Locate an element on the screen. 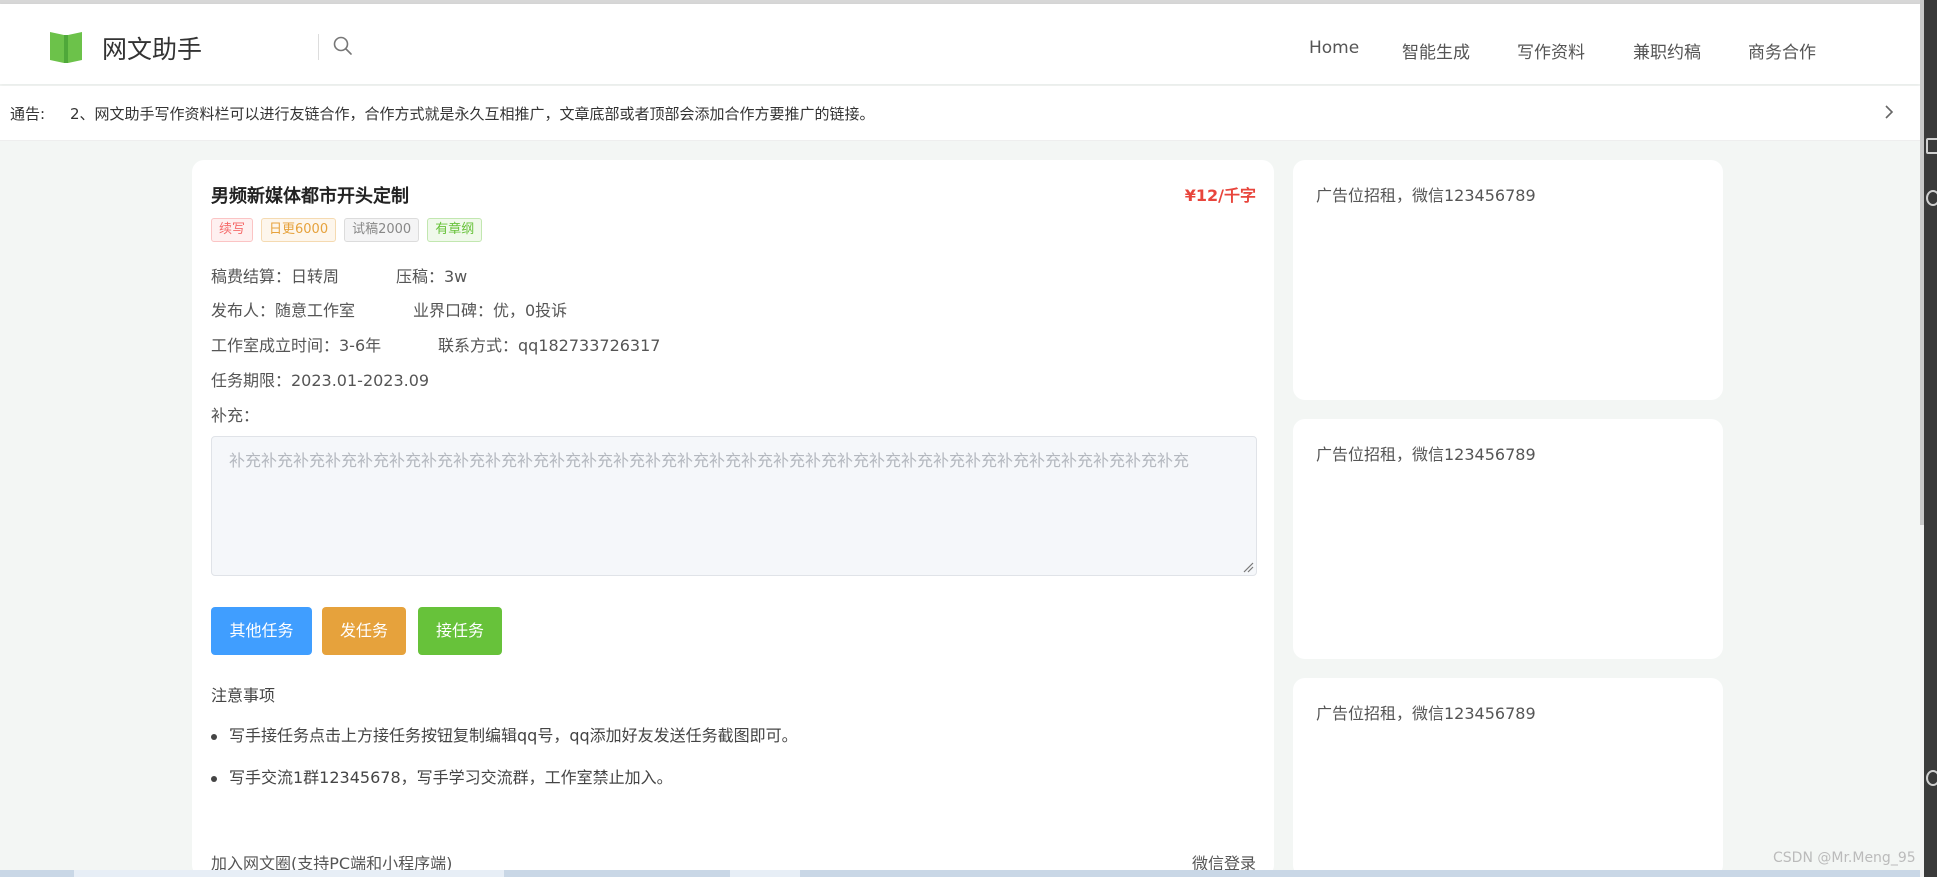  nav-smart-generate: 智能生成 is located at coordinates (1436, 50).